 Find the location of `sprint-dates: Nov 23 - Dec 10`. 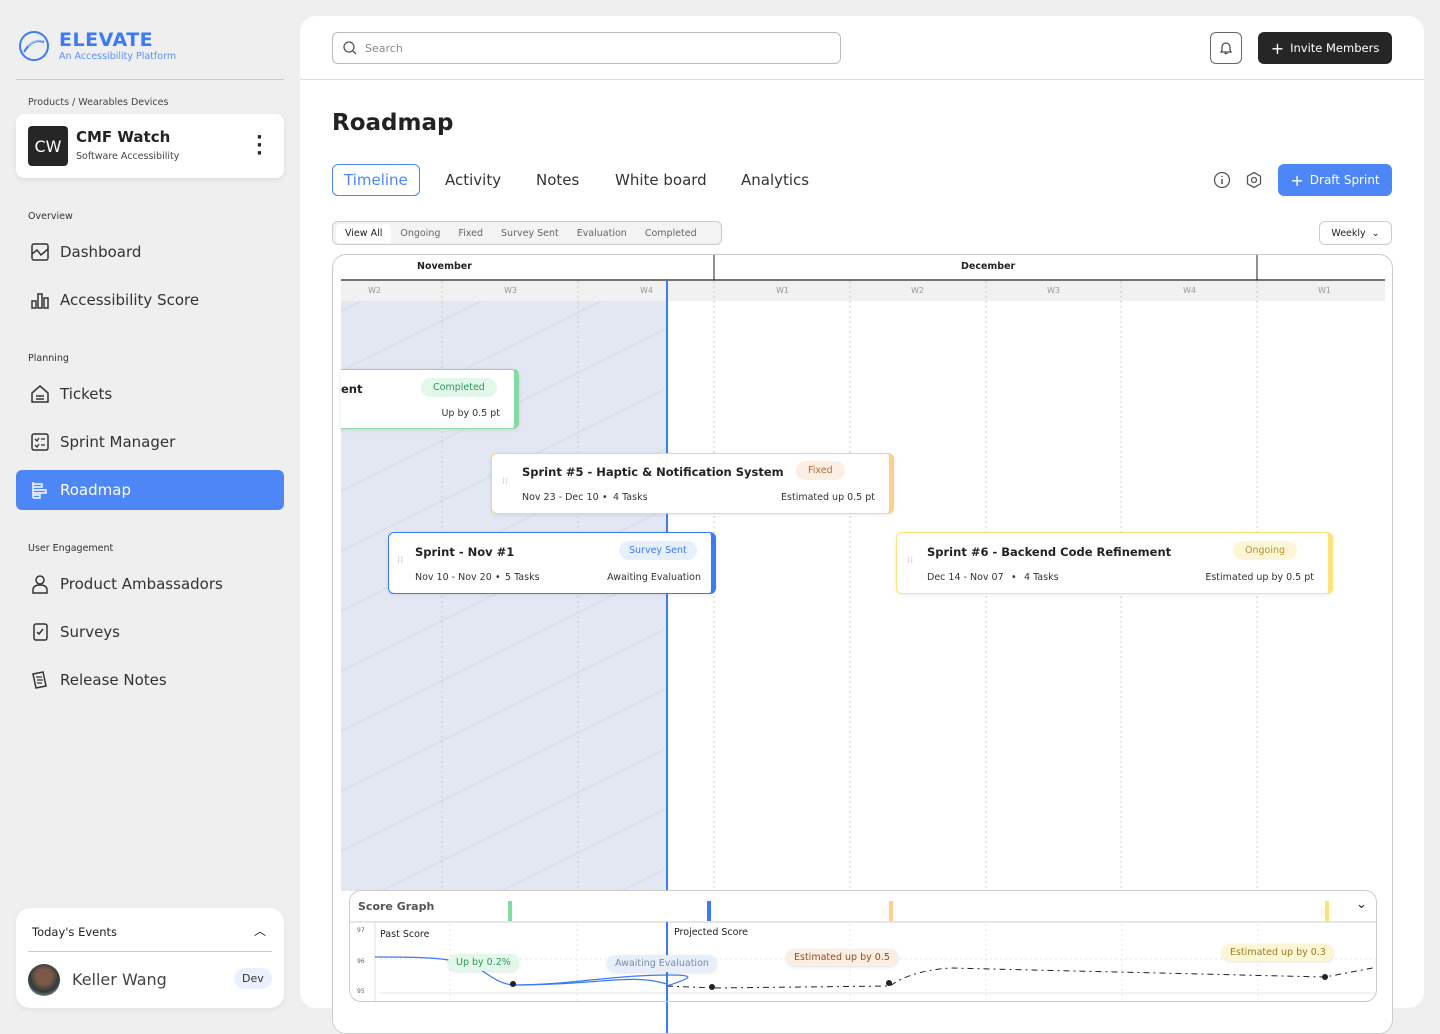

sprint-dates: Nov 23 - Dec 10 is located at coordinates (560, 497).